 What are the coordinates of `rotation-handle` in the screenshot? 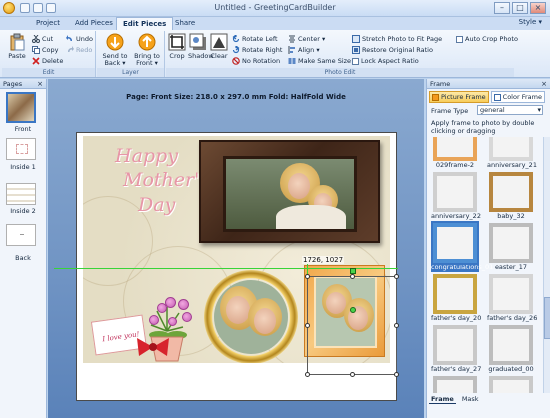 It's located at (353, 271).